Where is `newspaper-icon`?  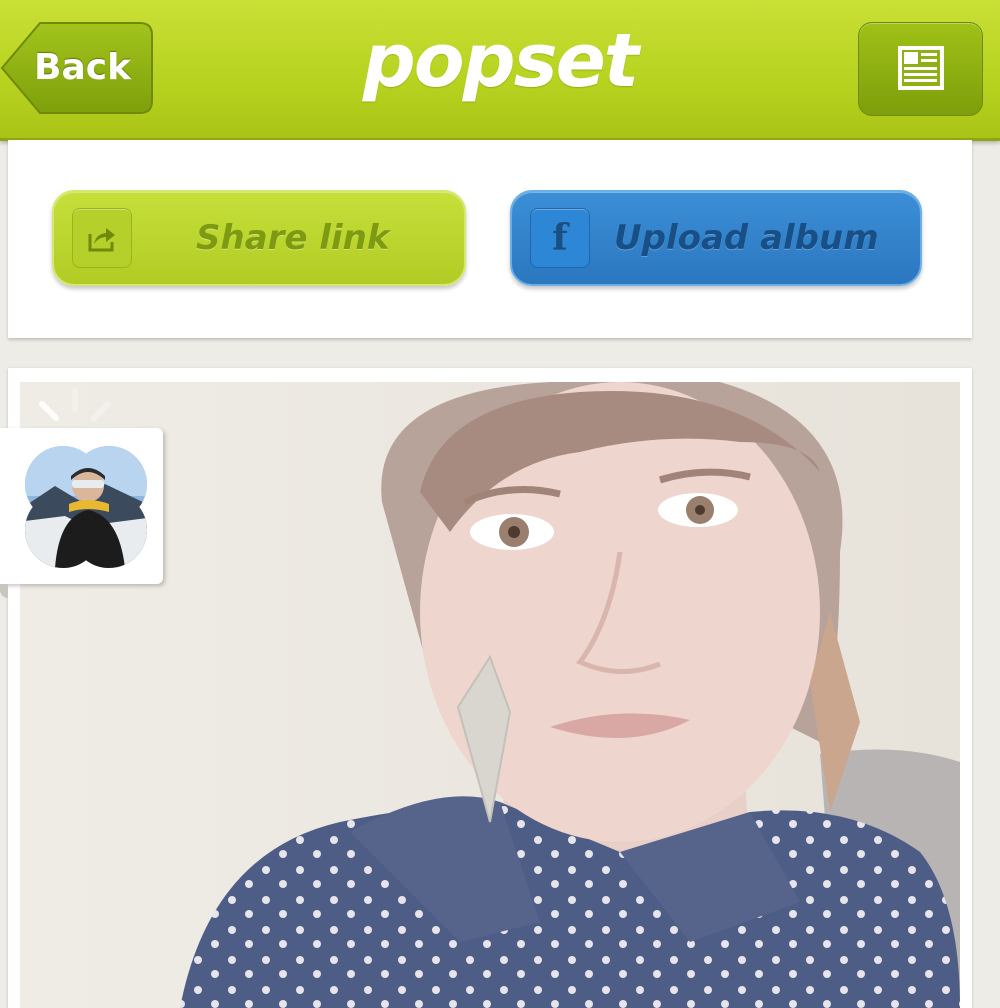 newspaper-icon is located at coordinates (921, 68).